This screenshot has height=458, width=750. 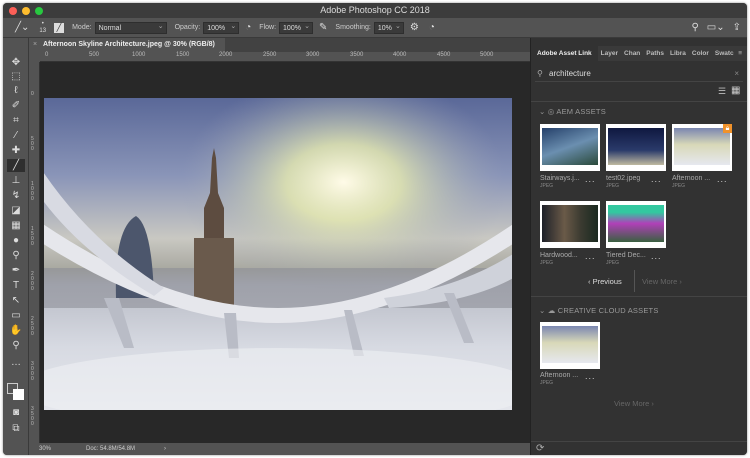 What do you see at coordinates (32, 144) in the screenshot?
I see `ruler-label: 500` at bounding box center [32, 144].